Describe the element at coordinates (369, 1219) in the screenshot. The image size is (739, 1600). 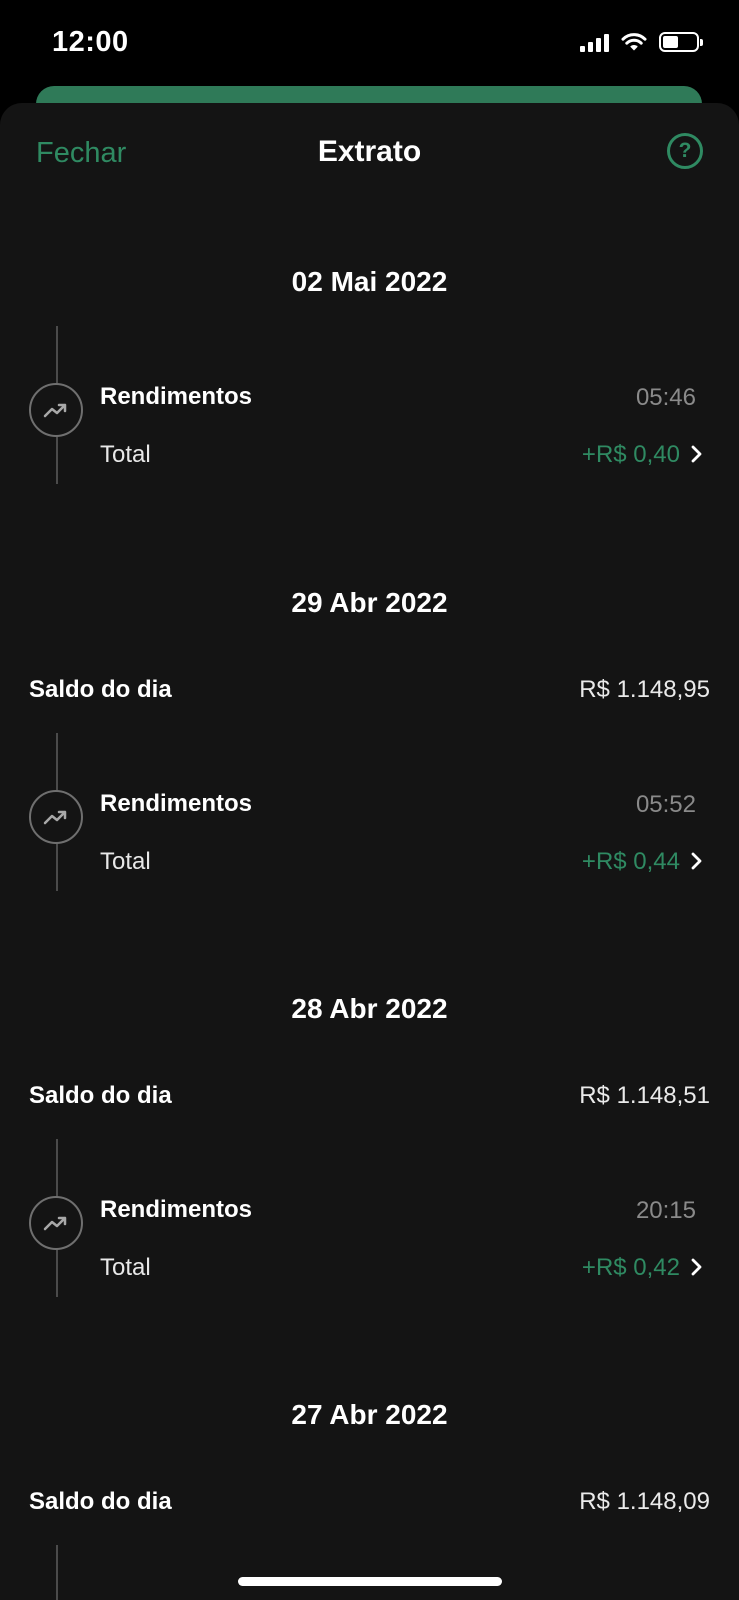
I see `transaction-item: Rendimentos 20:15 Total +R$ 0,42` at that location.